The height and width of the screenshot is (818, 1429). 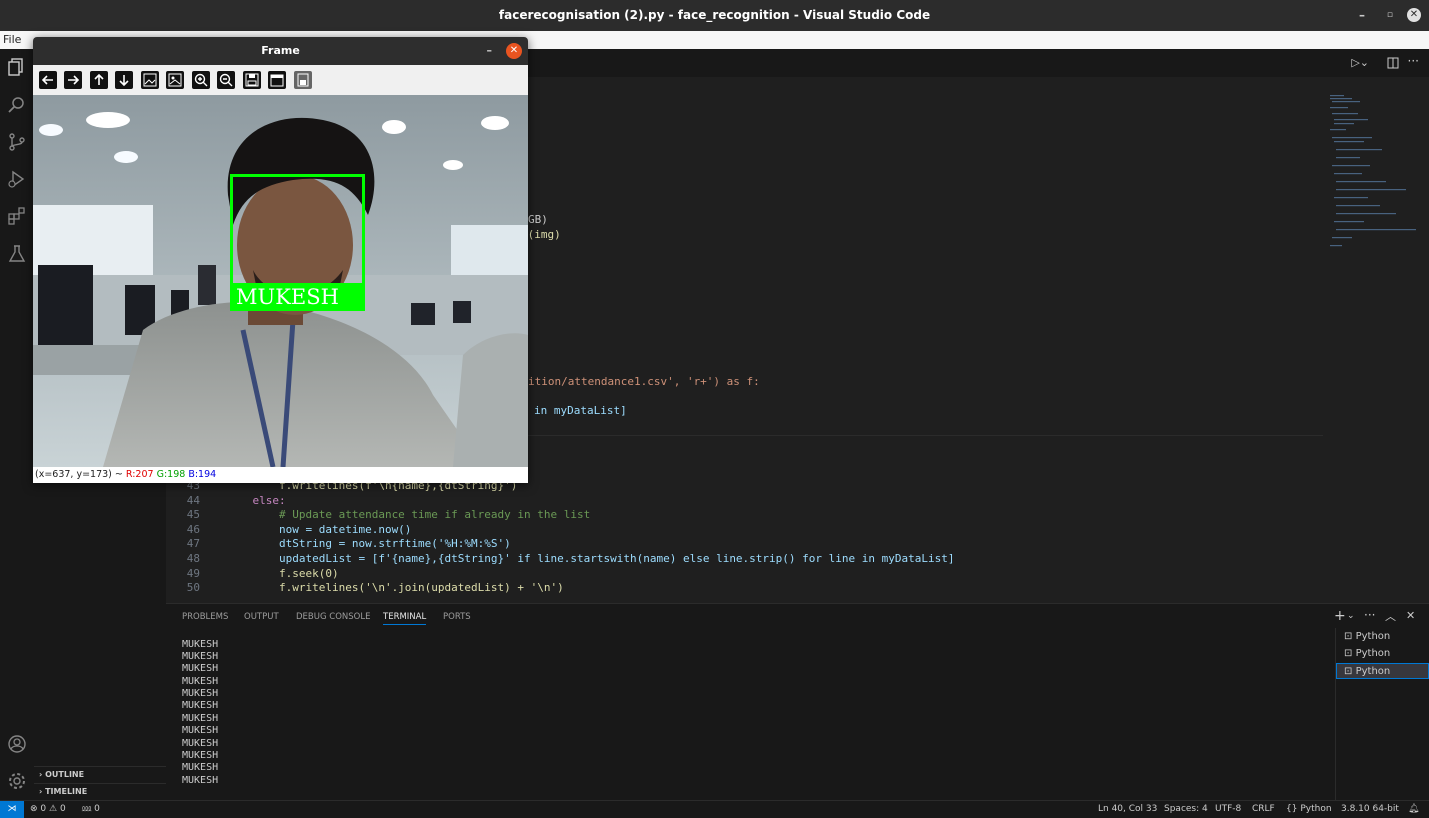 What do you see at coordinates (1413, 809) in the screenshot?
I see `notifications-bell-icon: 🔔︎` at bounding box center [1413, 809].